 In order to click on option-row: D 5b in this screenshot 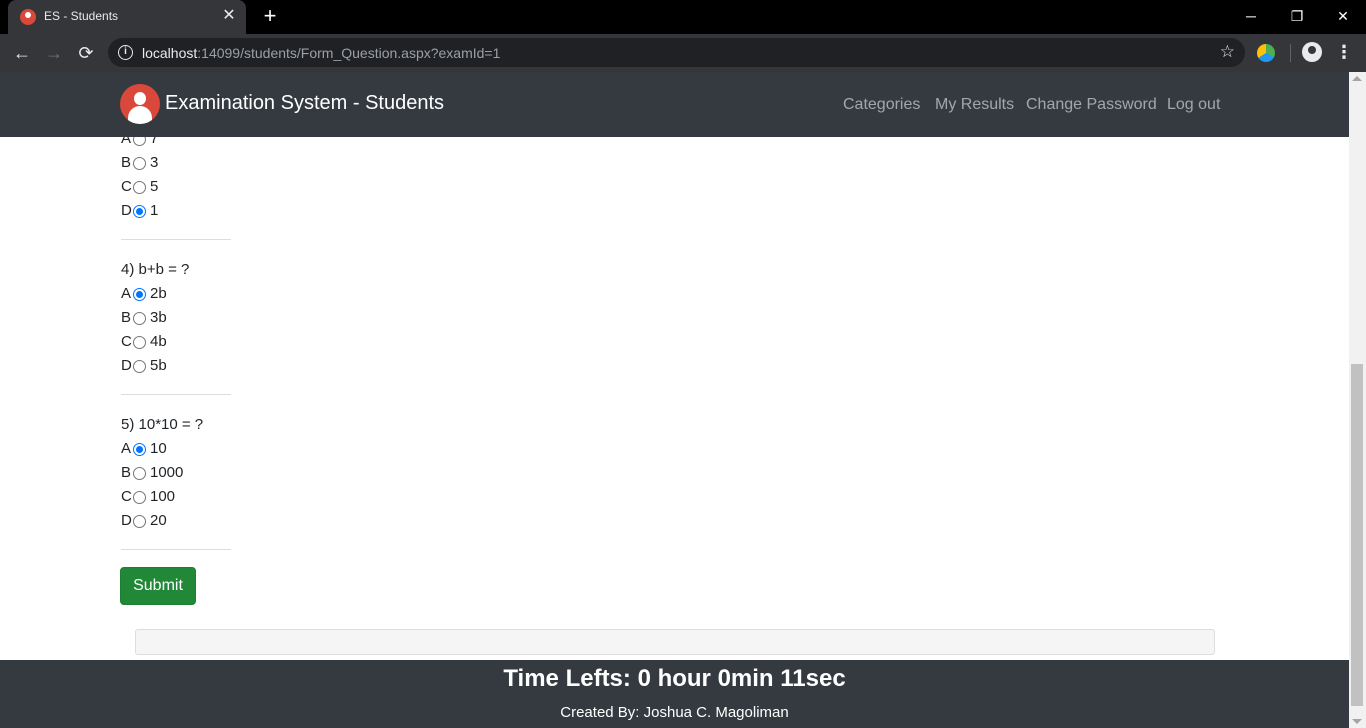, I will do `click(176, 366)`.